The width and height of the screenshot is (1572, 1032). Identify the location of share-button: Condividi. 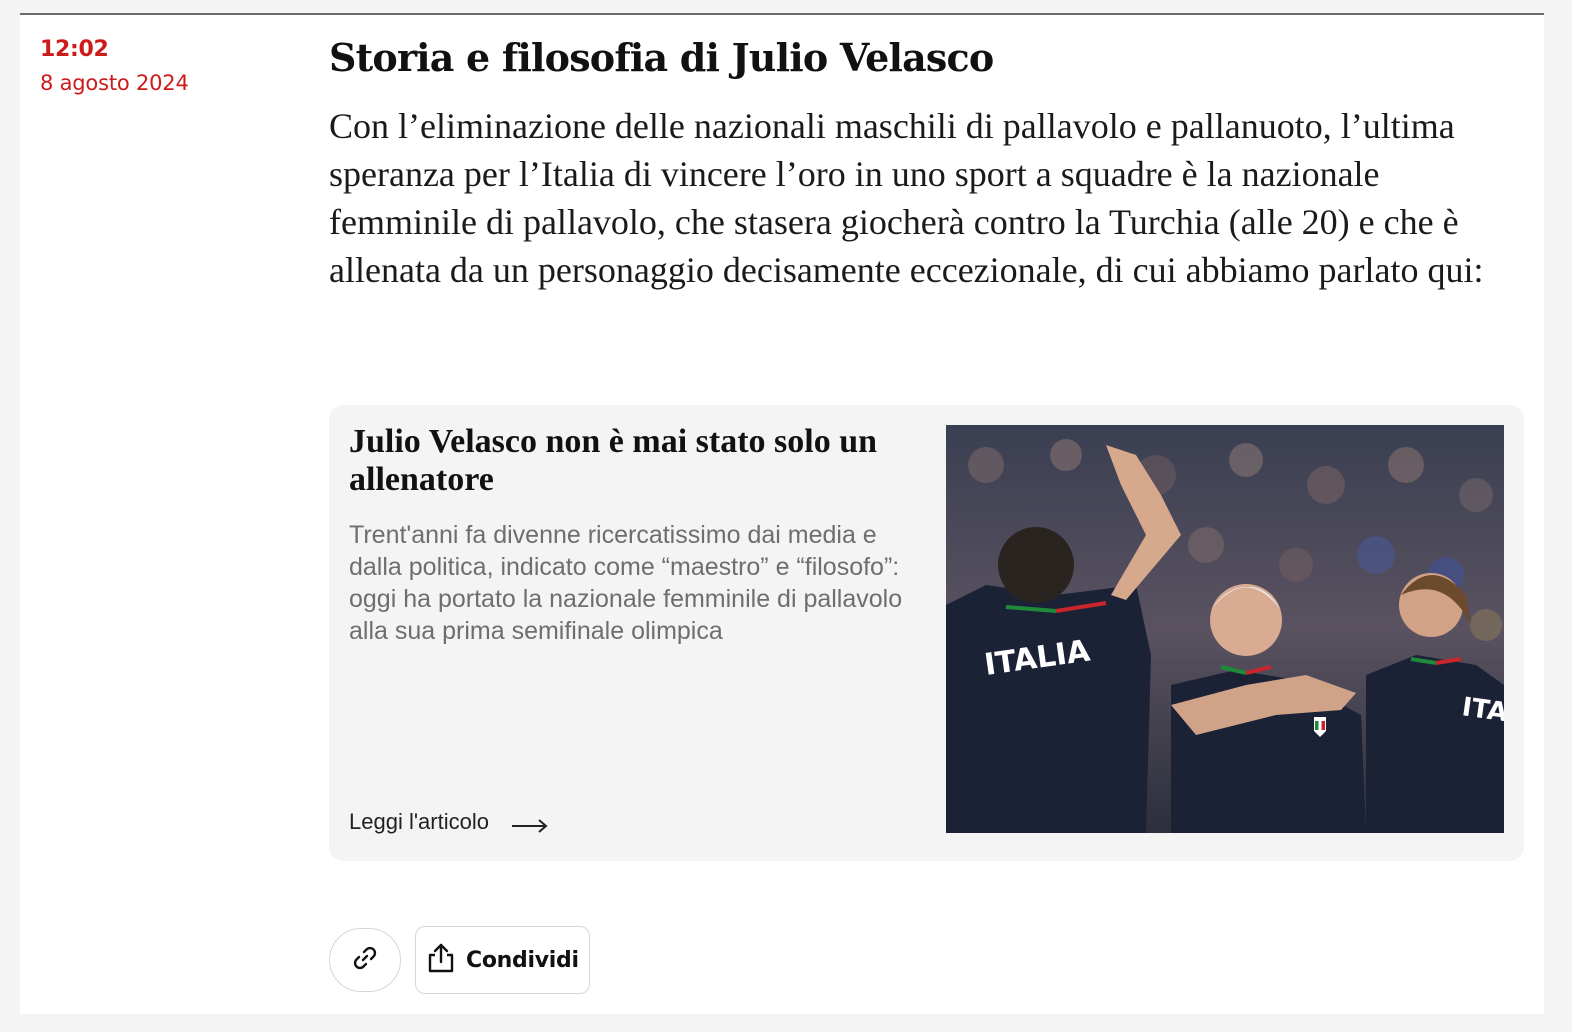
(502, 960).